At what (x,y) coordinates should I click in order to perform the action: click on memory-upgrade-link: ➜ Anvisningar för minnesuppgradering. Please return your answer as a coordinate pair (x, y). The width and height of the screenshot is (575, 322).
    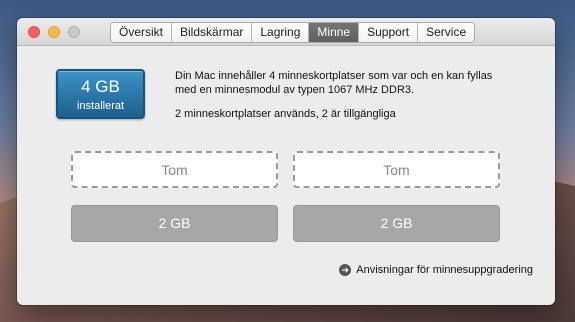
    Looking at the image, I should click on (436, 270).